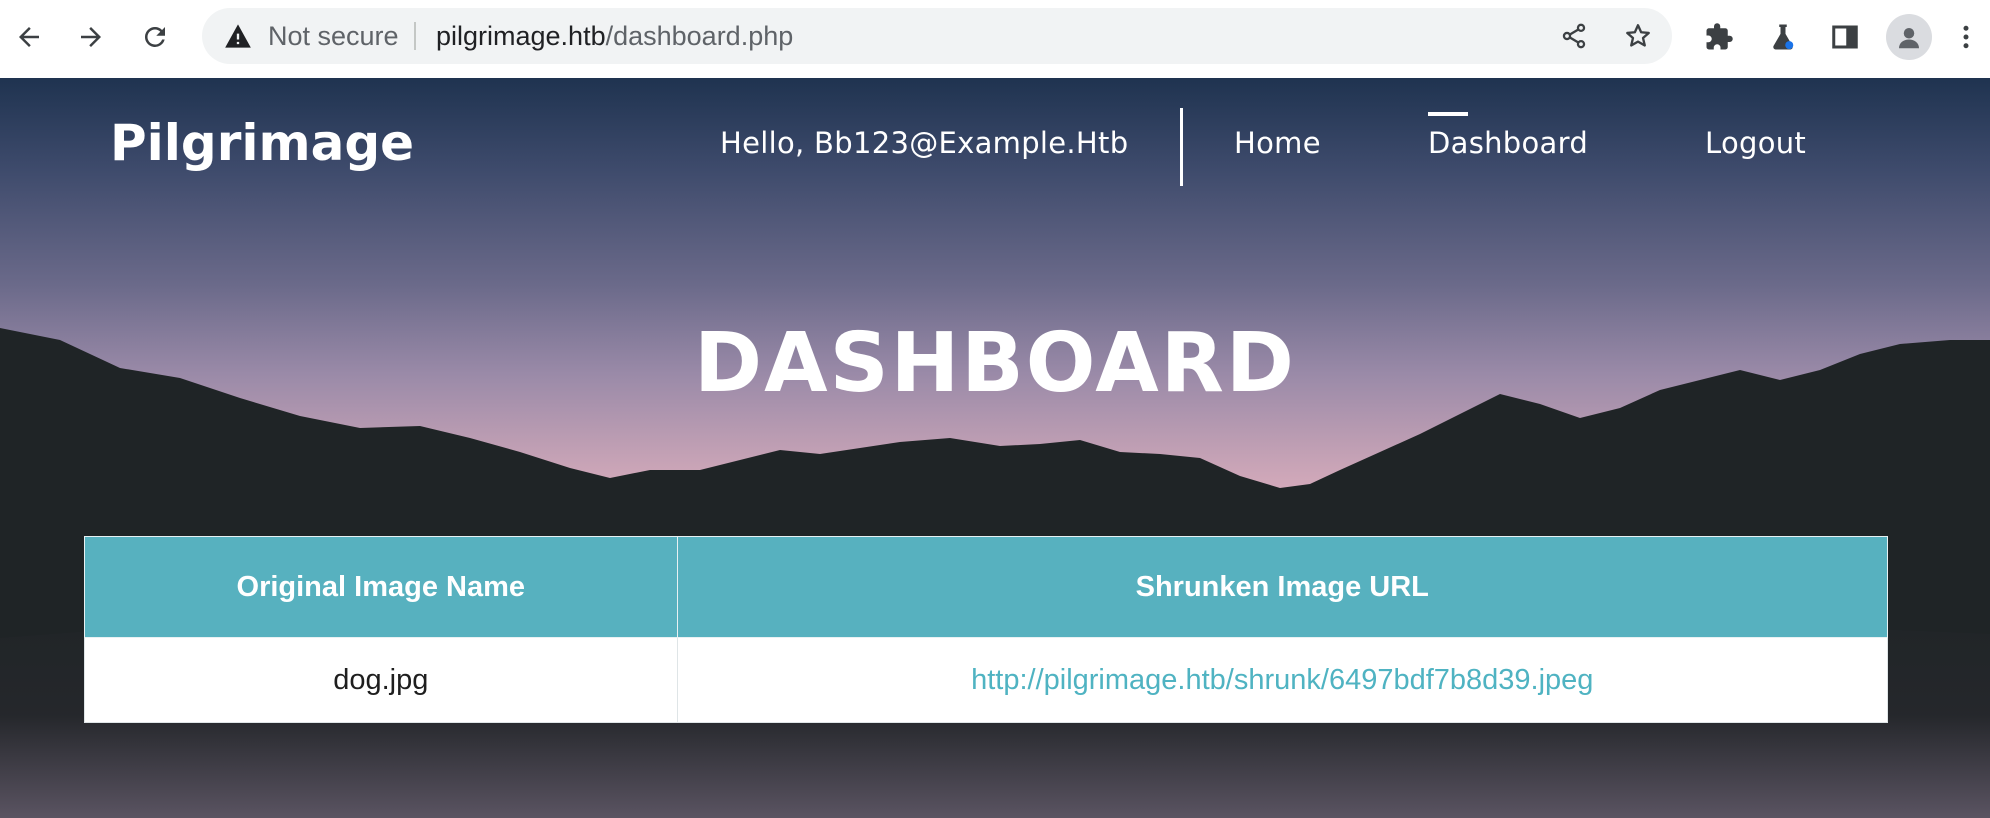 The height and width of the screenshot is (818, 1990). I want to click on side-panel-icon, so click(1845, 37).